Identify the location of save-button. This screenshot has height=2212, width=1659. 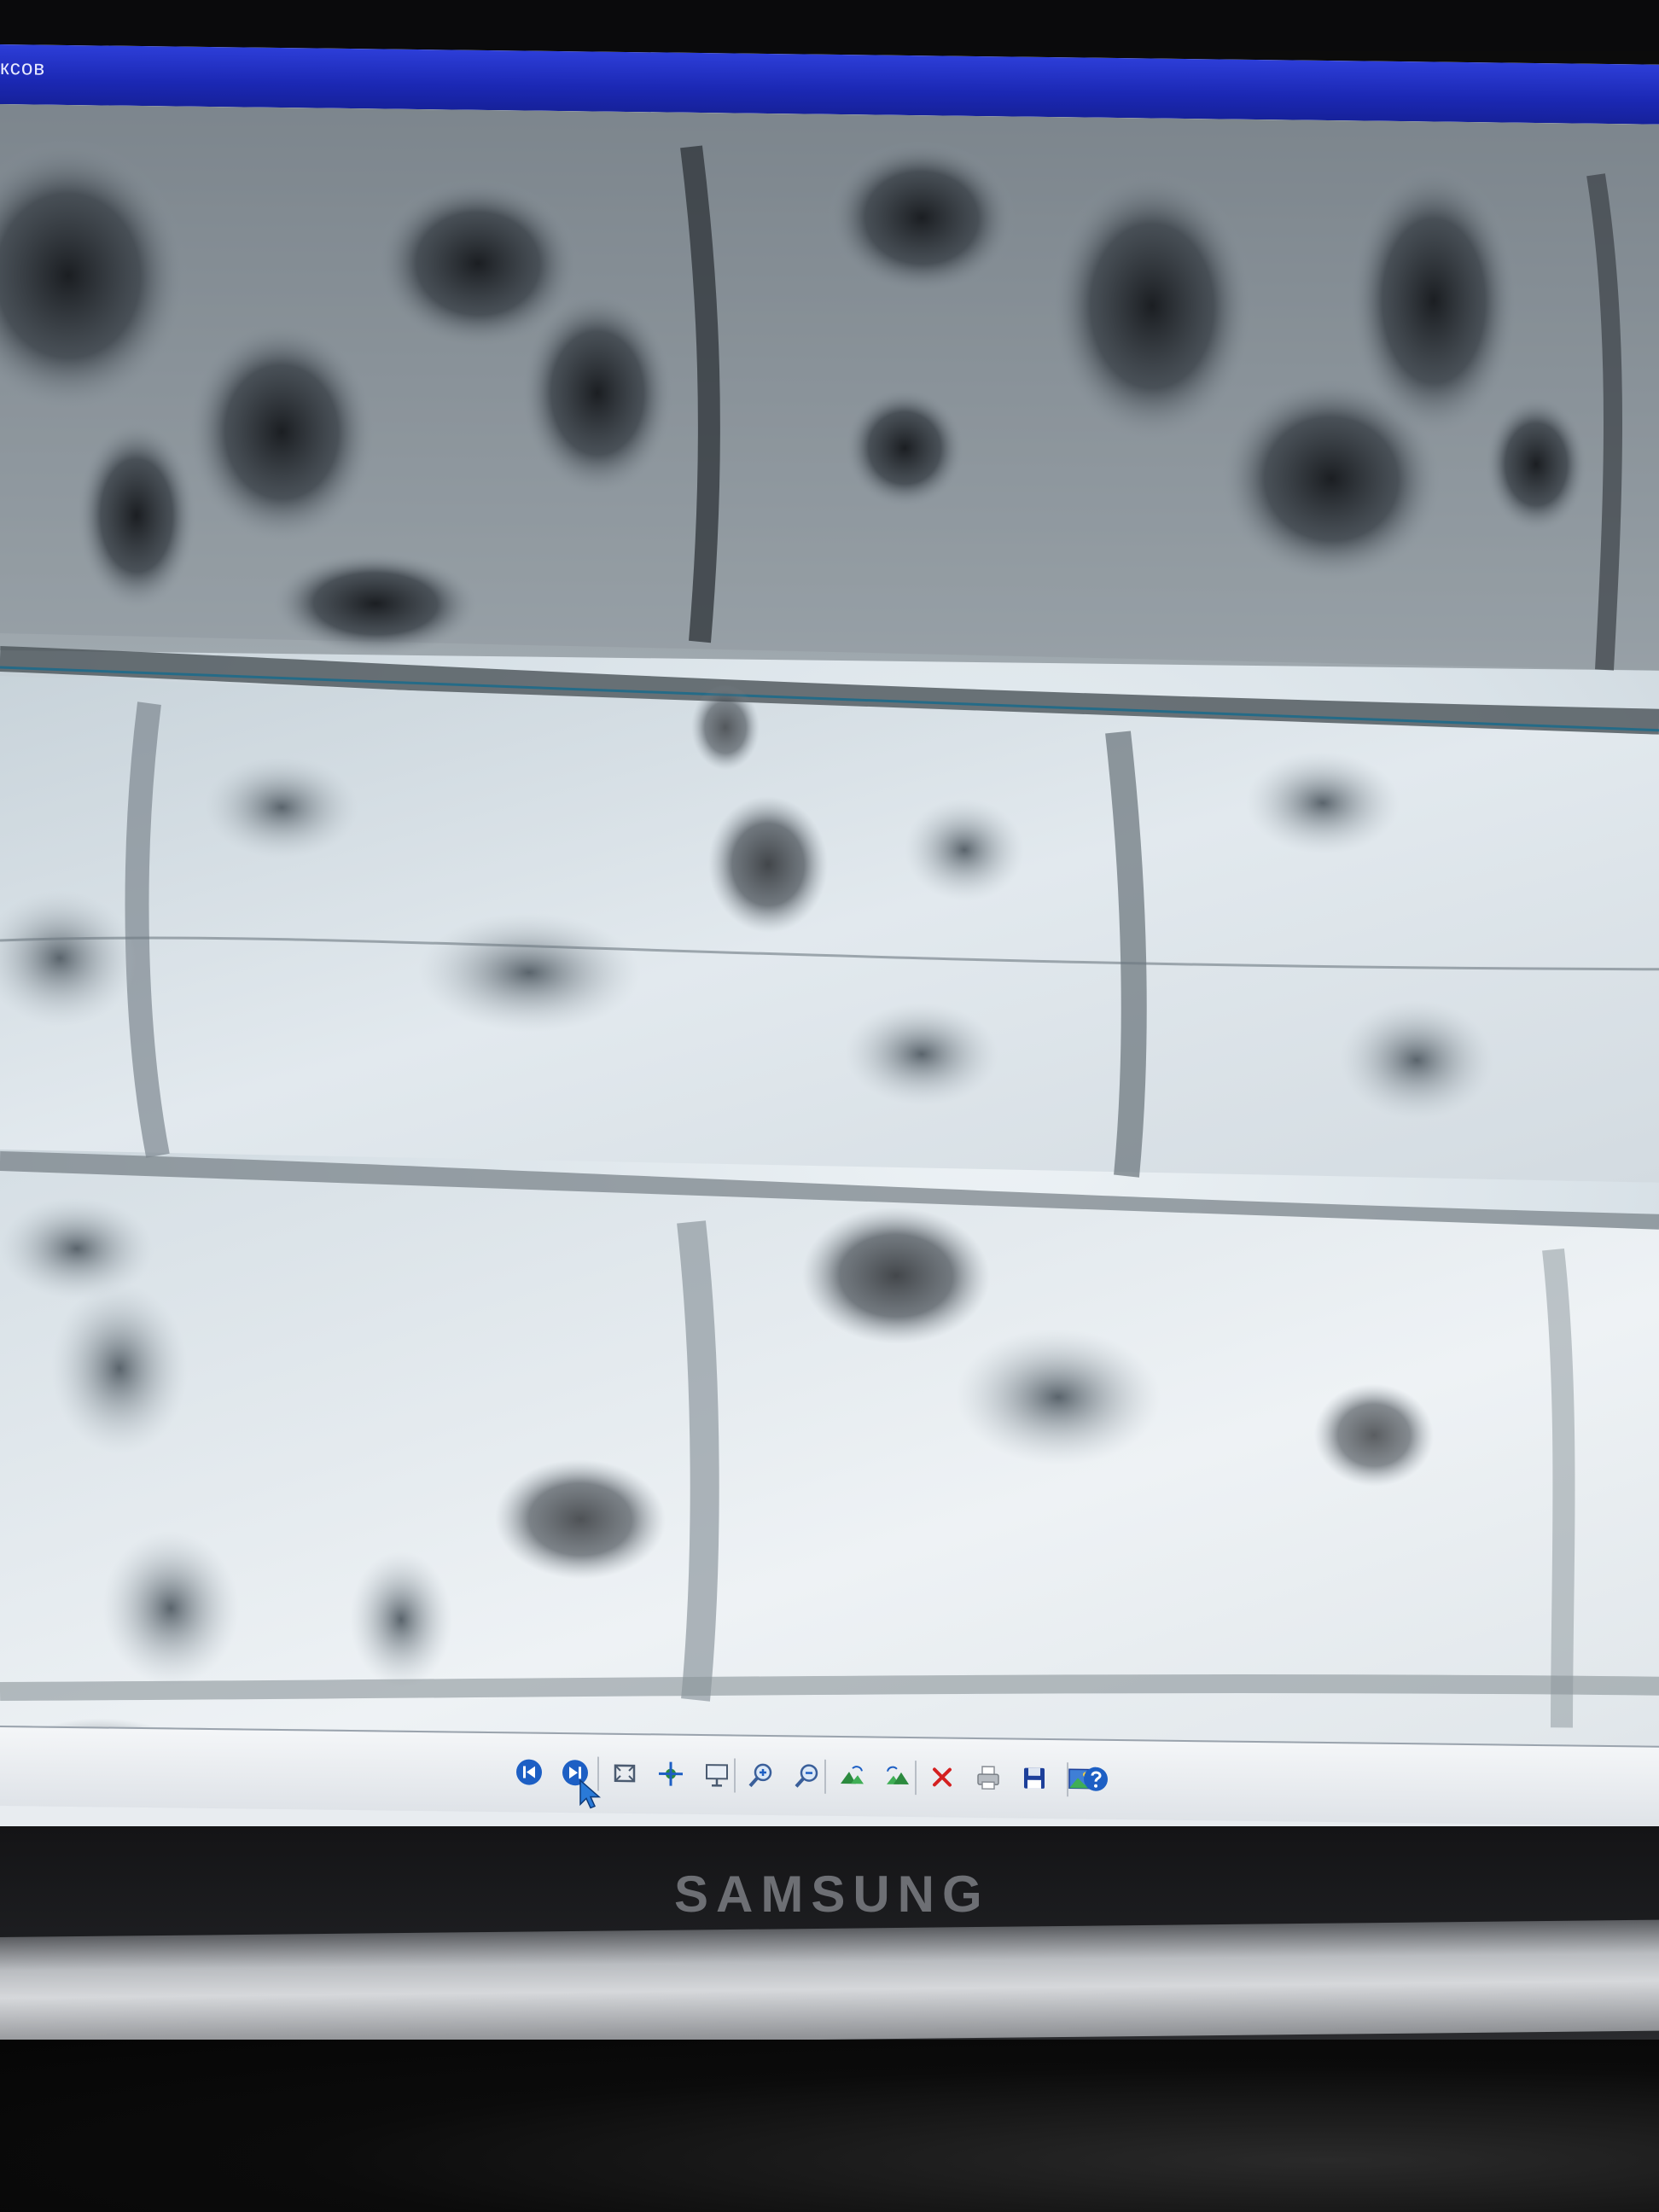
(1034, 1778).